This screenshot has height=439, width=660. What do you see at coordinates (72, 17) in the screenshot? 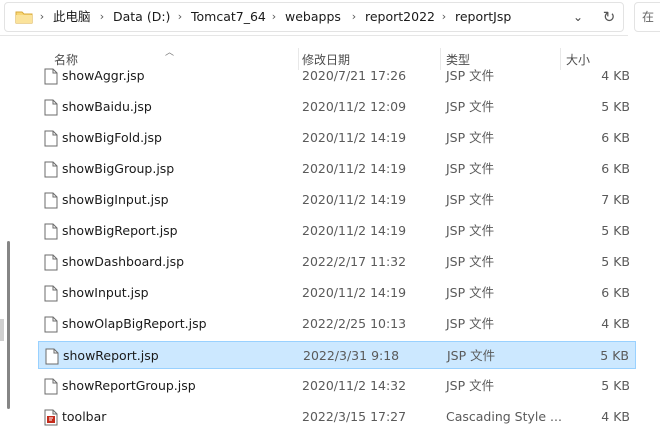
I see `breadcrumb-this-pc: 此电脑` at bounding box center [72, 17].